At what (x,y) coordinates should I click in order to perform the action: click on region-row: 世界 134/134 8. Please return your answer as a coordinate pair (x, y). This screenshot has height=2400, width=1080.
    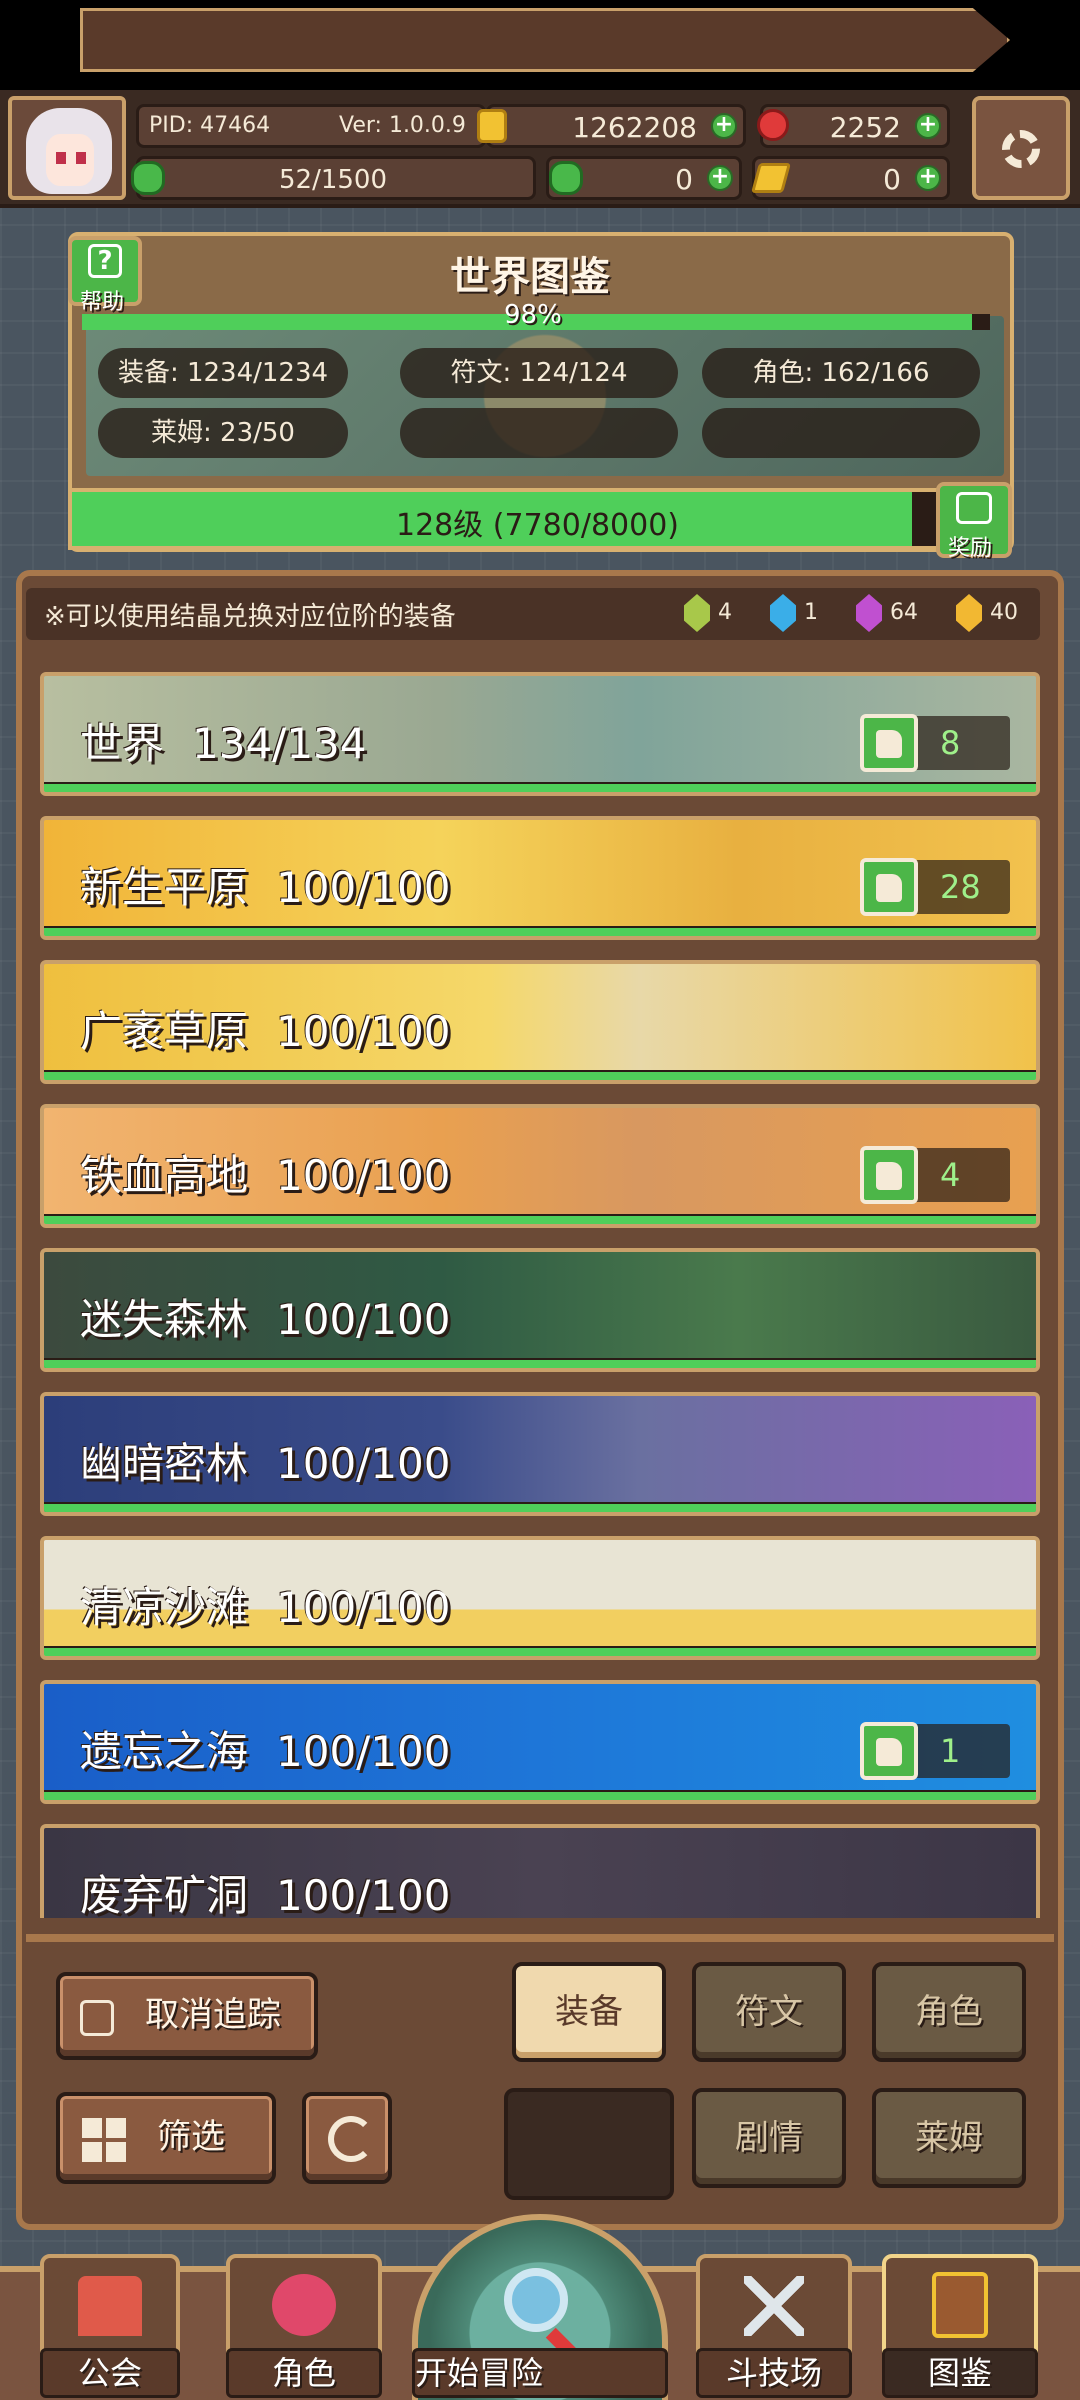
    Looking at the image, I should click on (540, 734).